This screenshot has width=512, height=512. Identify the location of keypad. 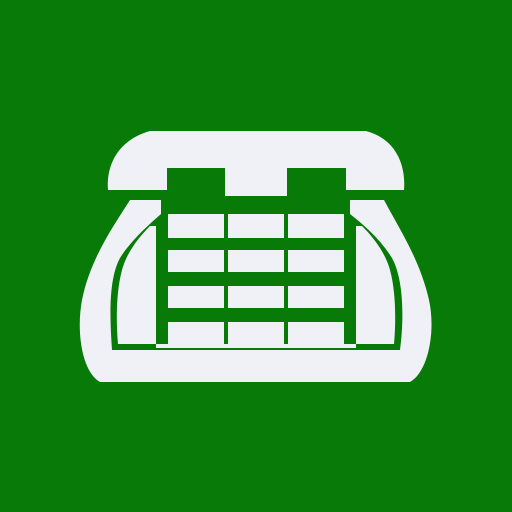
(256, 279).